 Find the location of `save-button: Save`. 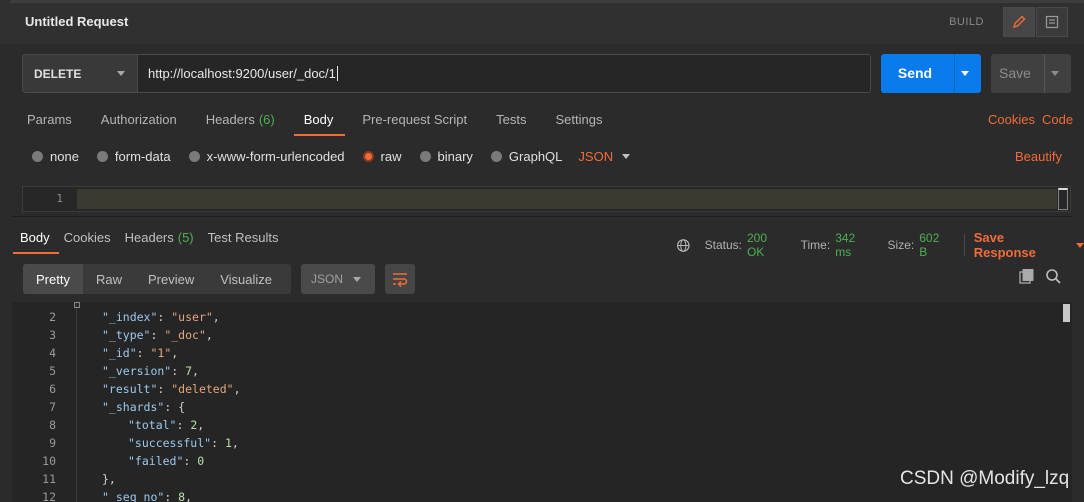

save-button: Save is located at coordinates (1031, 73).